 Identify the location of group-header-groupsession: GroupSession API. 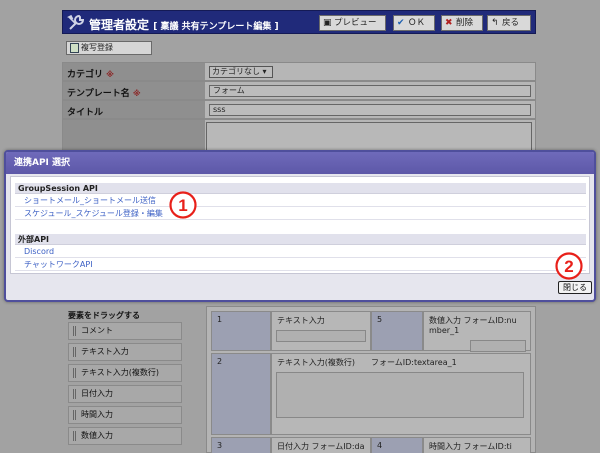
(300, 188).